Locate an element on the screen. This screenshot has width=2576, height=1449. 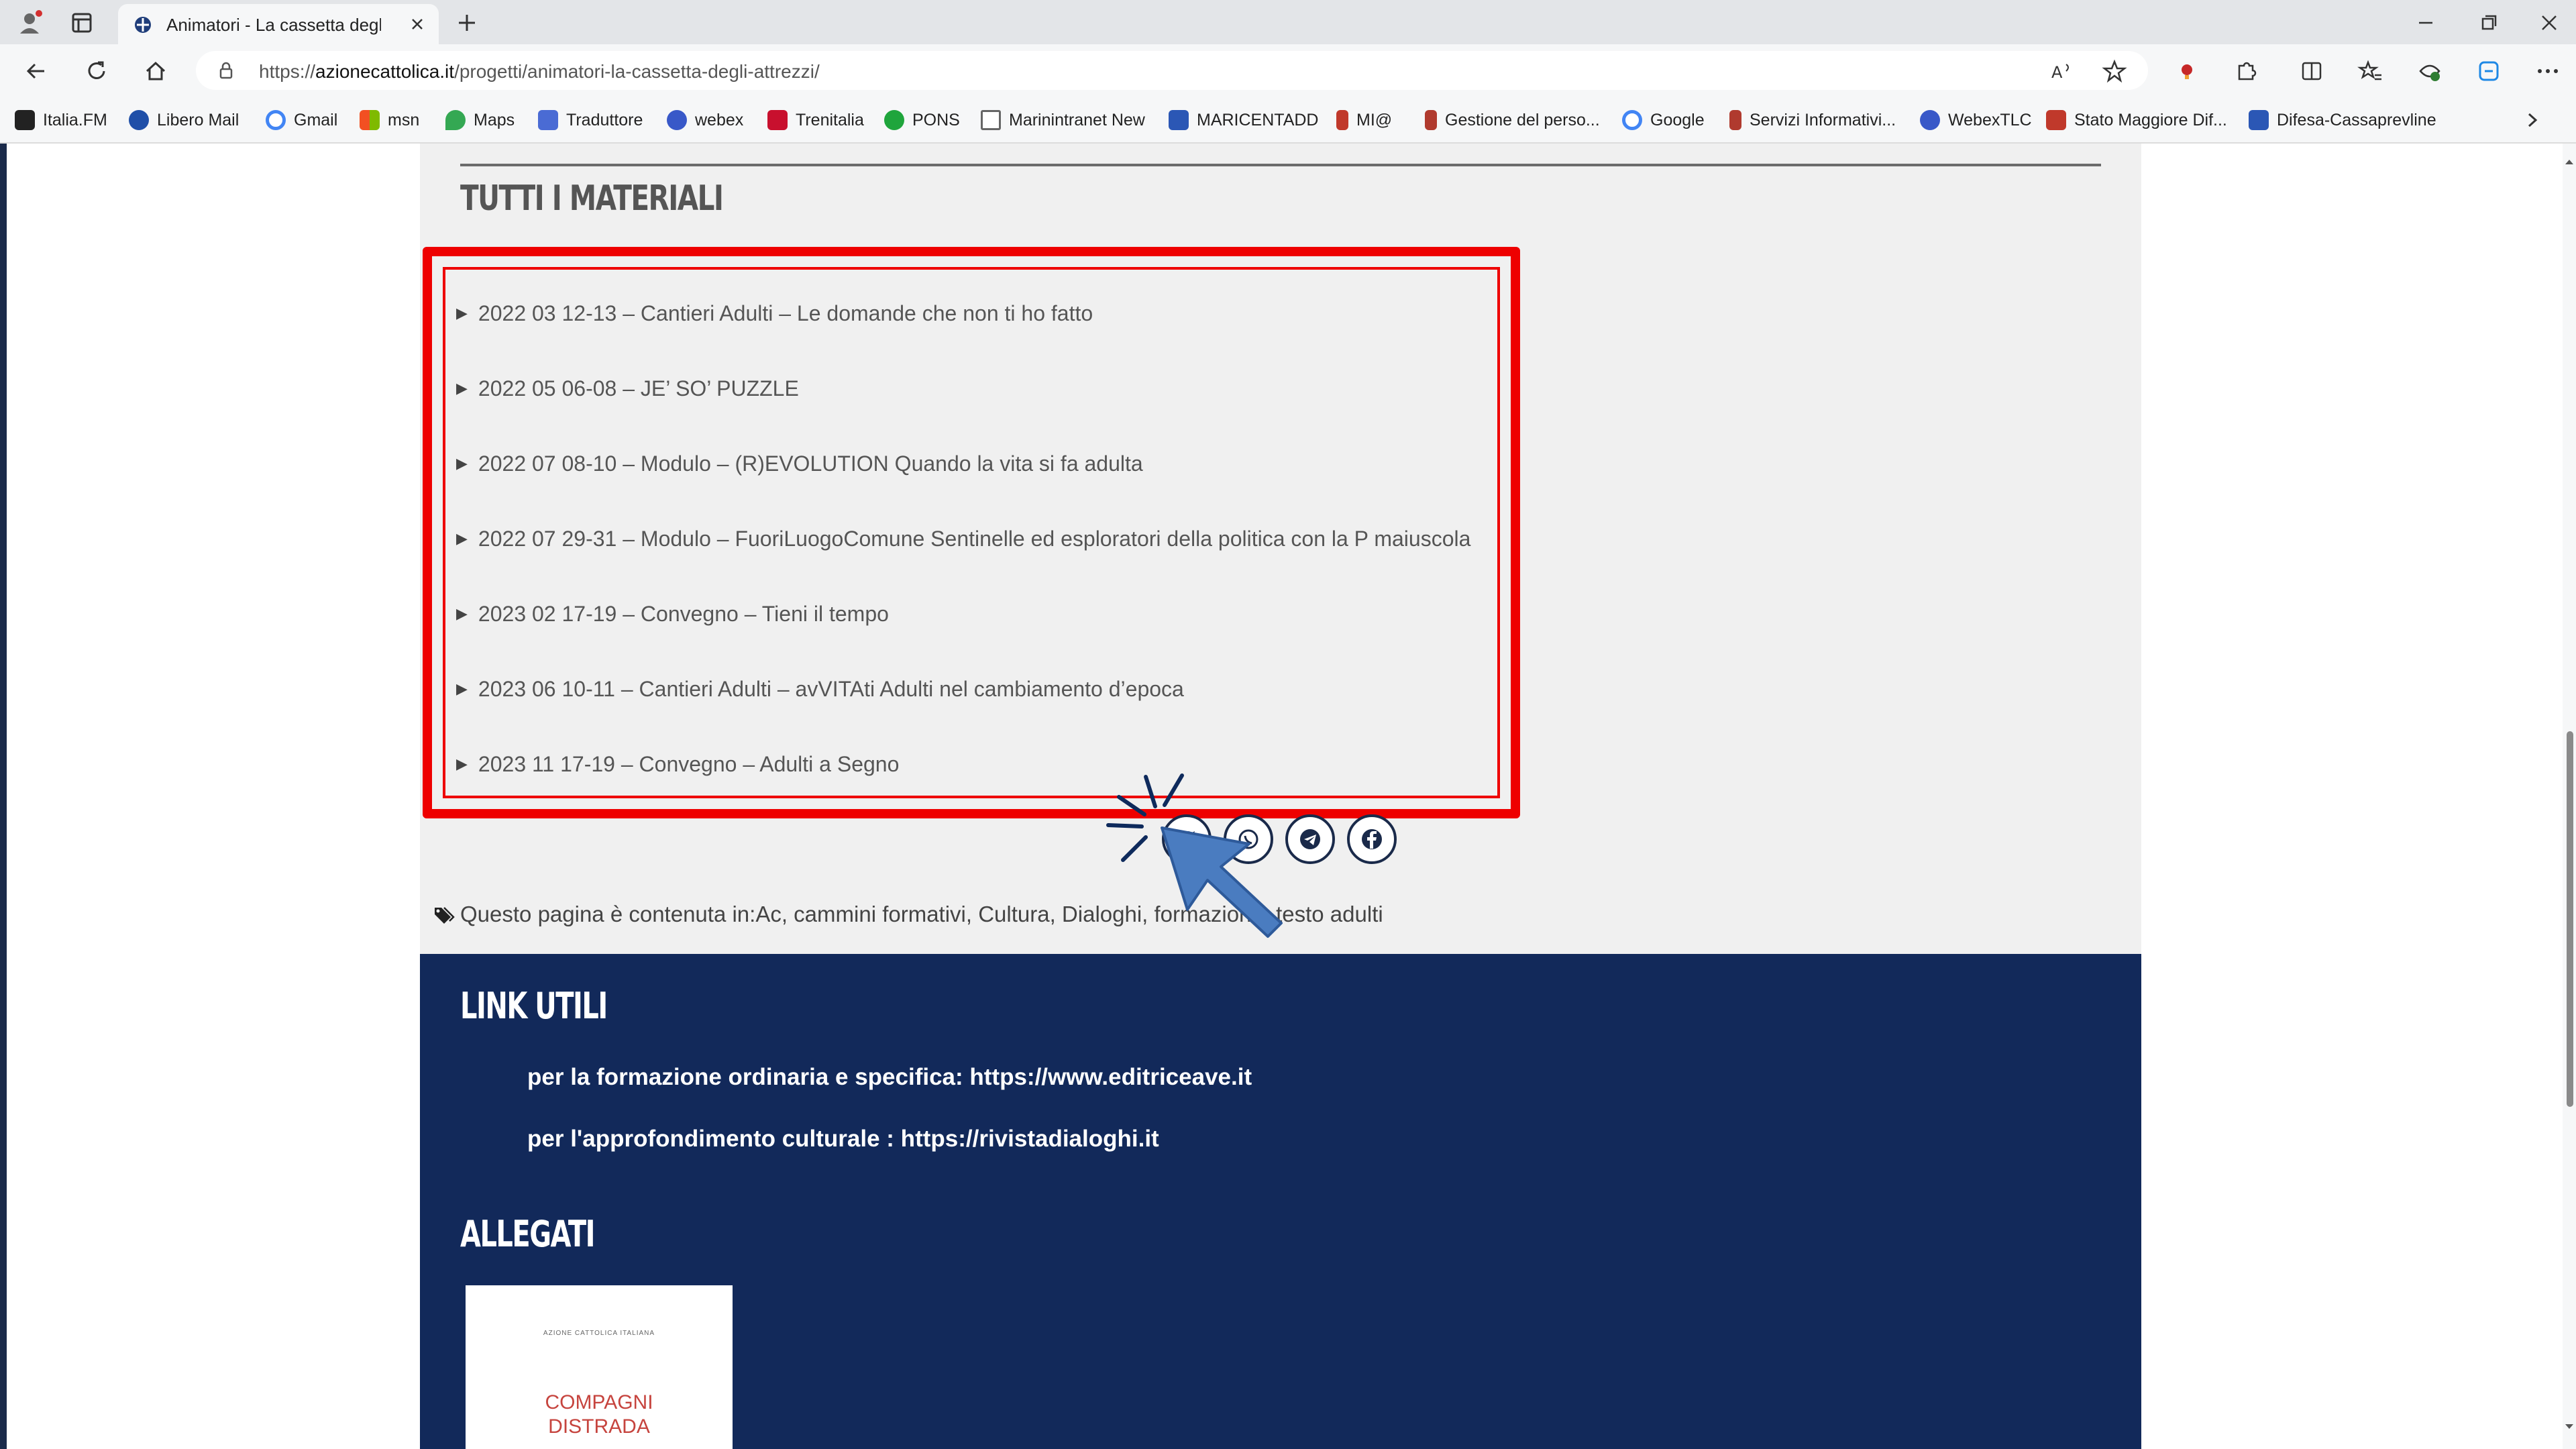
scroll-thumb is located at coordinates (2570, 919).